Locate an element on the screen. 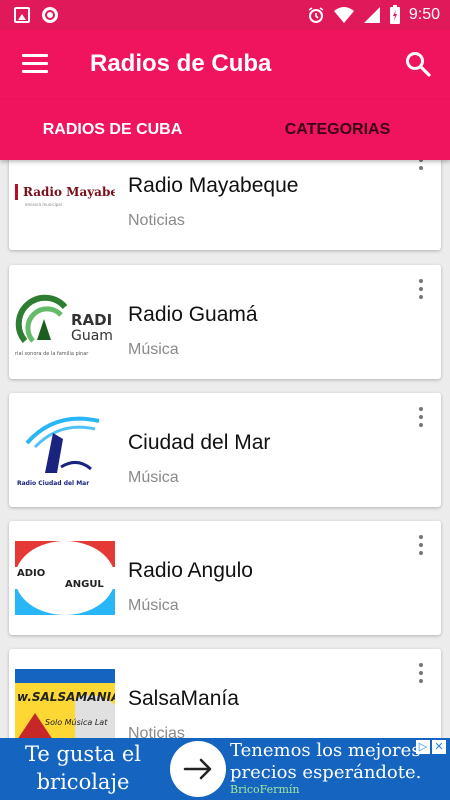  image-notification-icon is located at coordinates (22, 15).